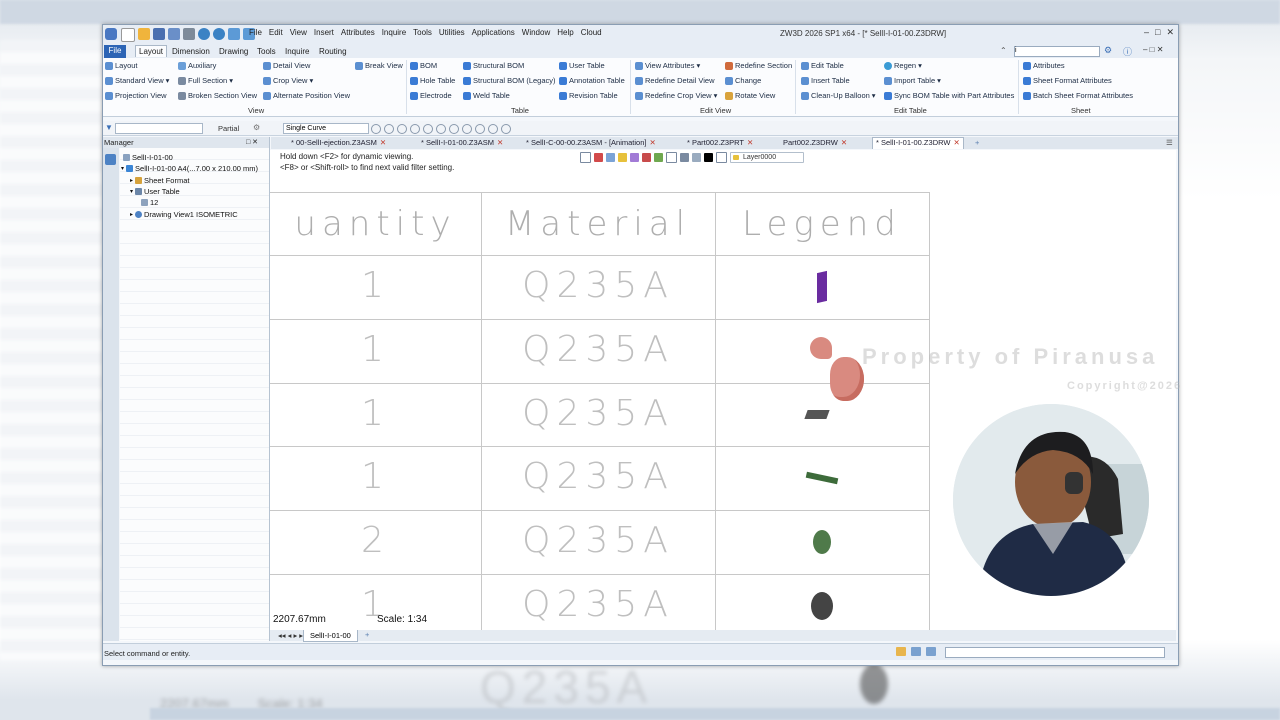  What do you see at coordinates (1078, 95) in the screenshot?
I see `batch-sheet-format-attributes-button: Batch Sheet Format Attributes` at bounding box center [1078, 95].